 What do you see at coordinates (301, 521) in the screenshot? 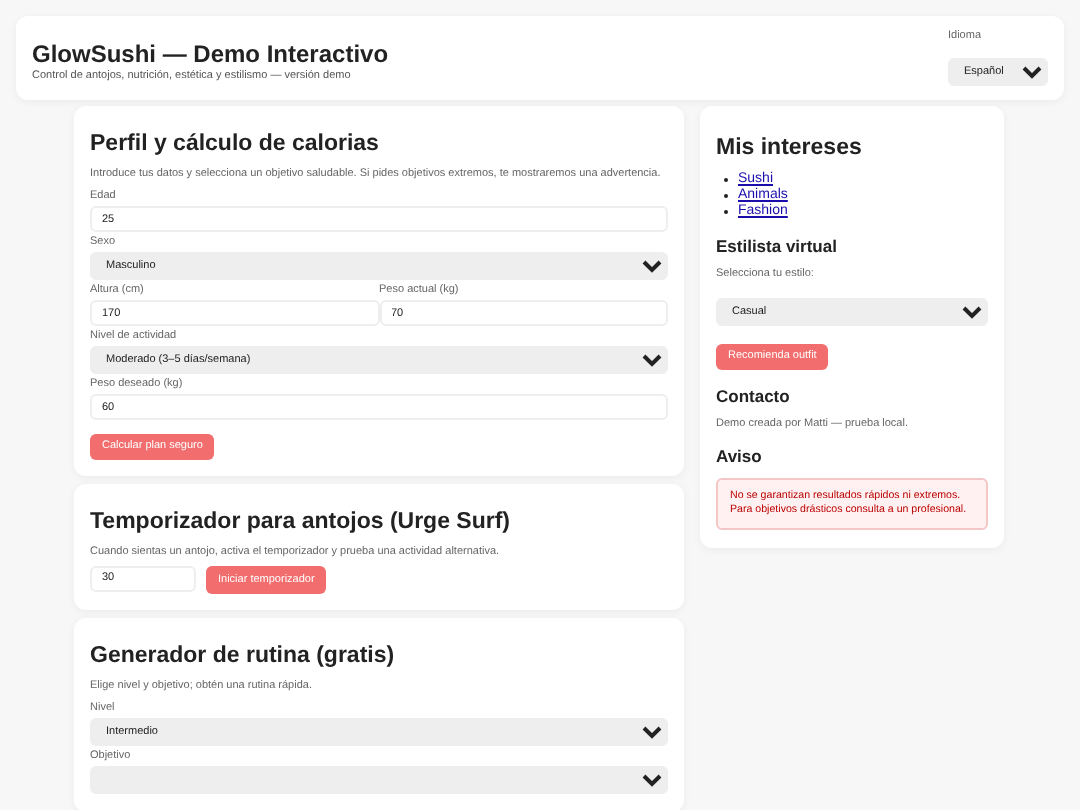
I see `section-title: Temporizador para antojos (Urge Surf)` at bounding box center [301, 521].